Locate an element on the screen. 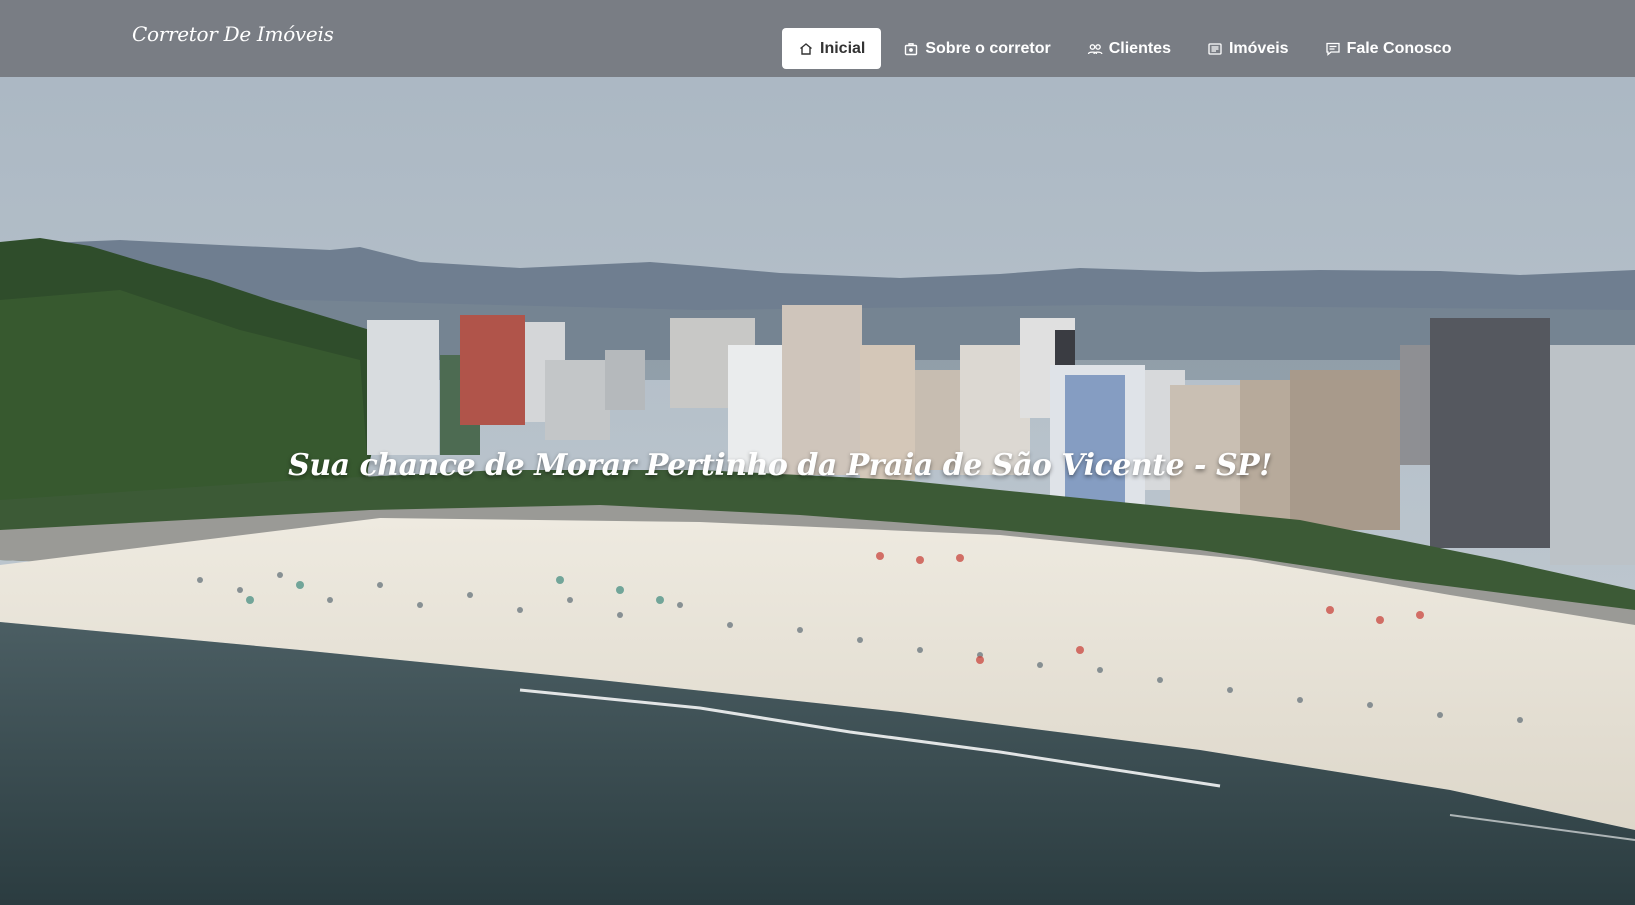  nav-item-clientes: Clientes is located at coordinates (1129, 48).